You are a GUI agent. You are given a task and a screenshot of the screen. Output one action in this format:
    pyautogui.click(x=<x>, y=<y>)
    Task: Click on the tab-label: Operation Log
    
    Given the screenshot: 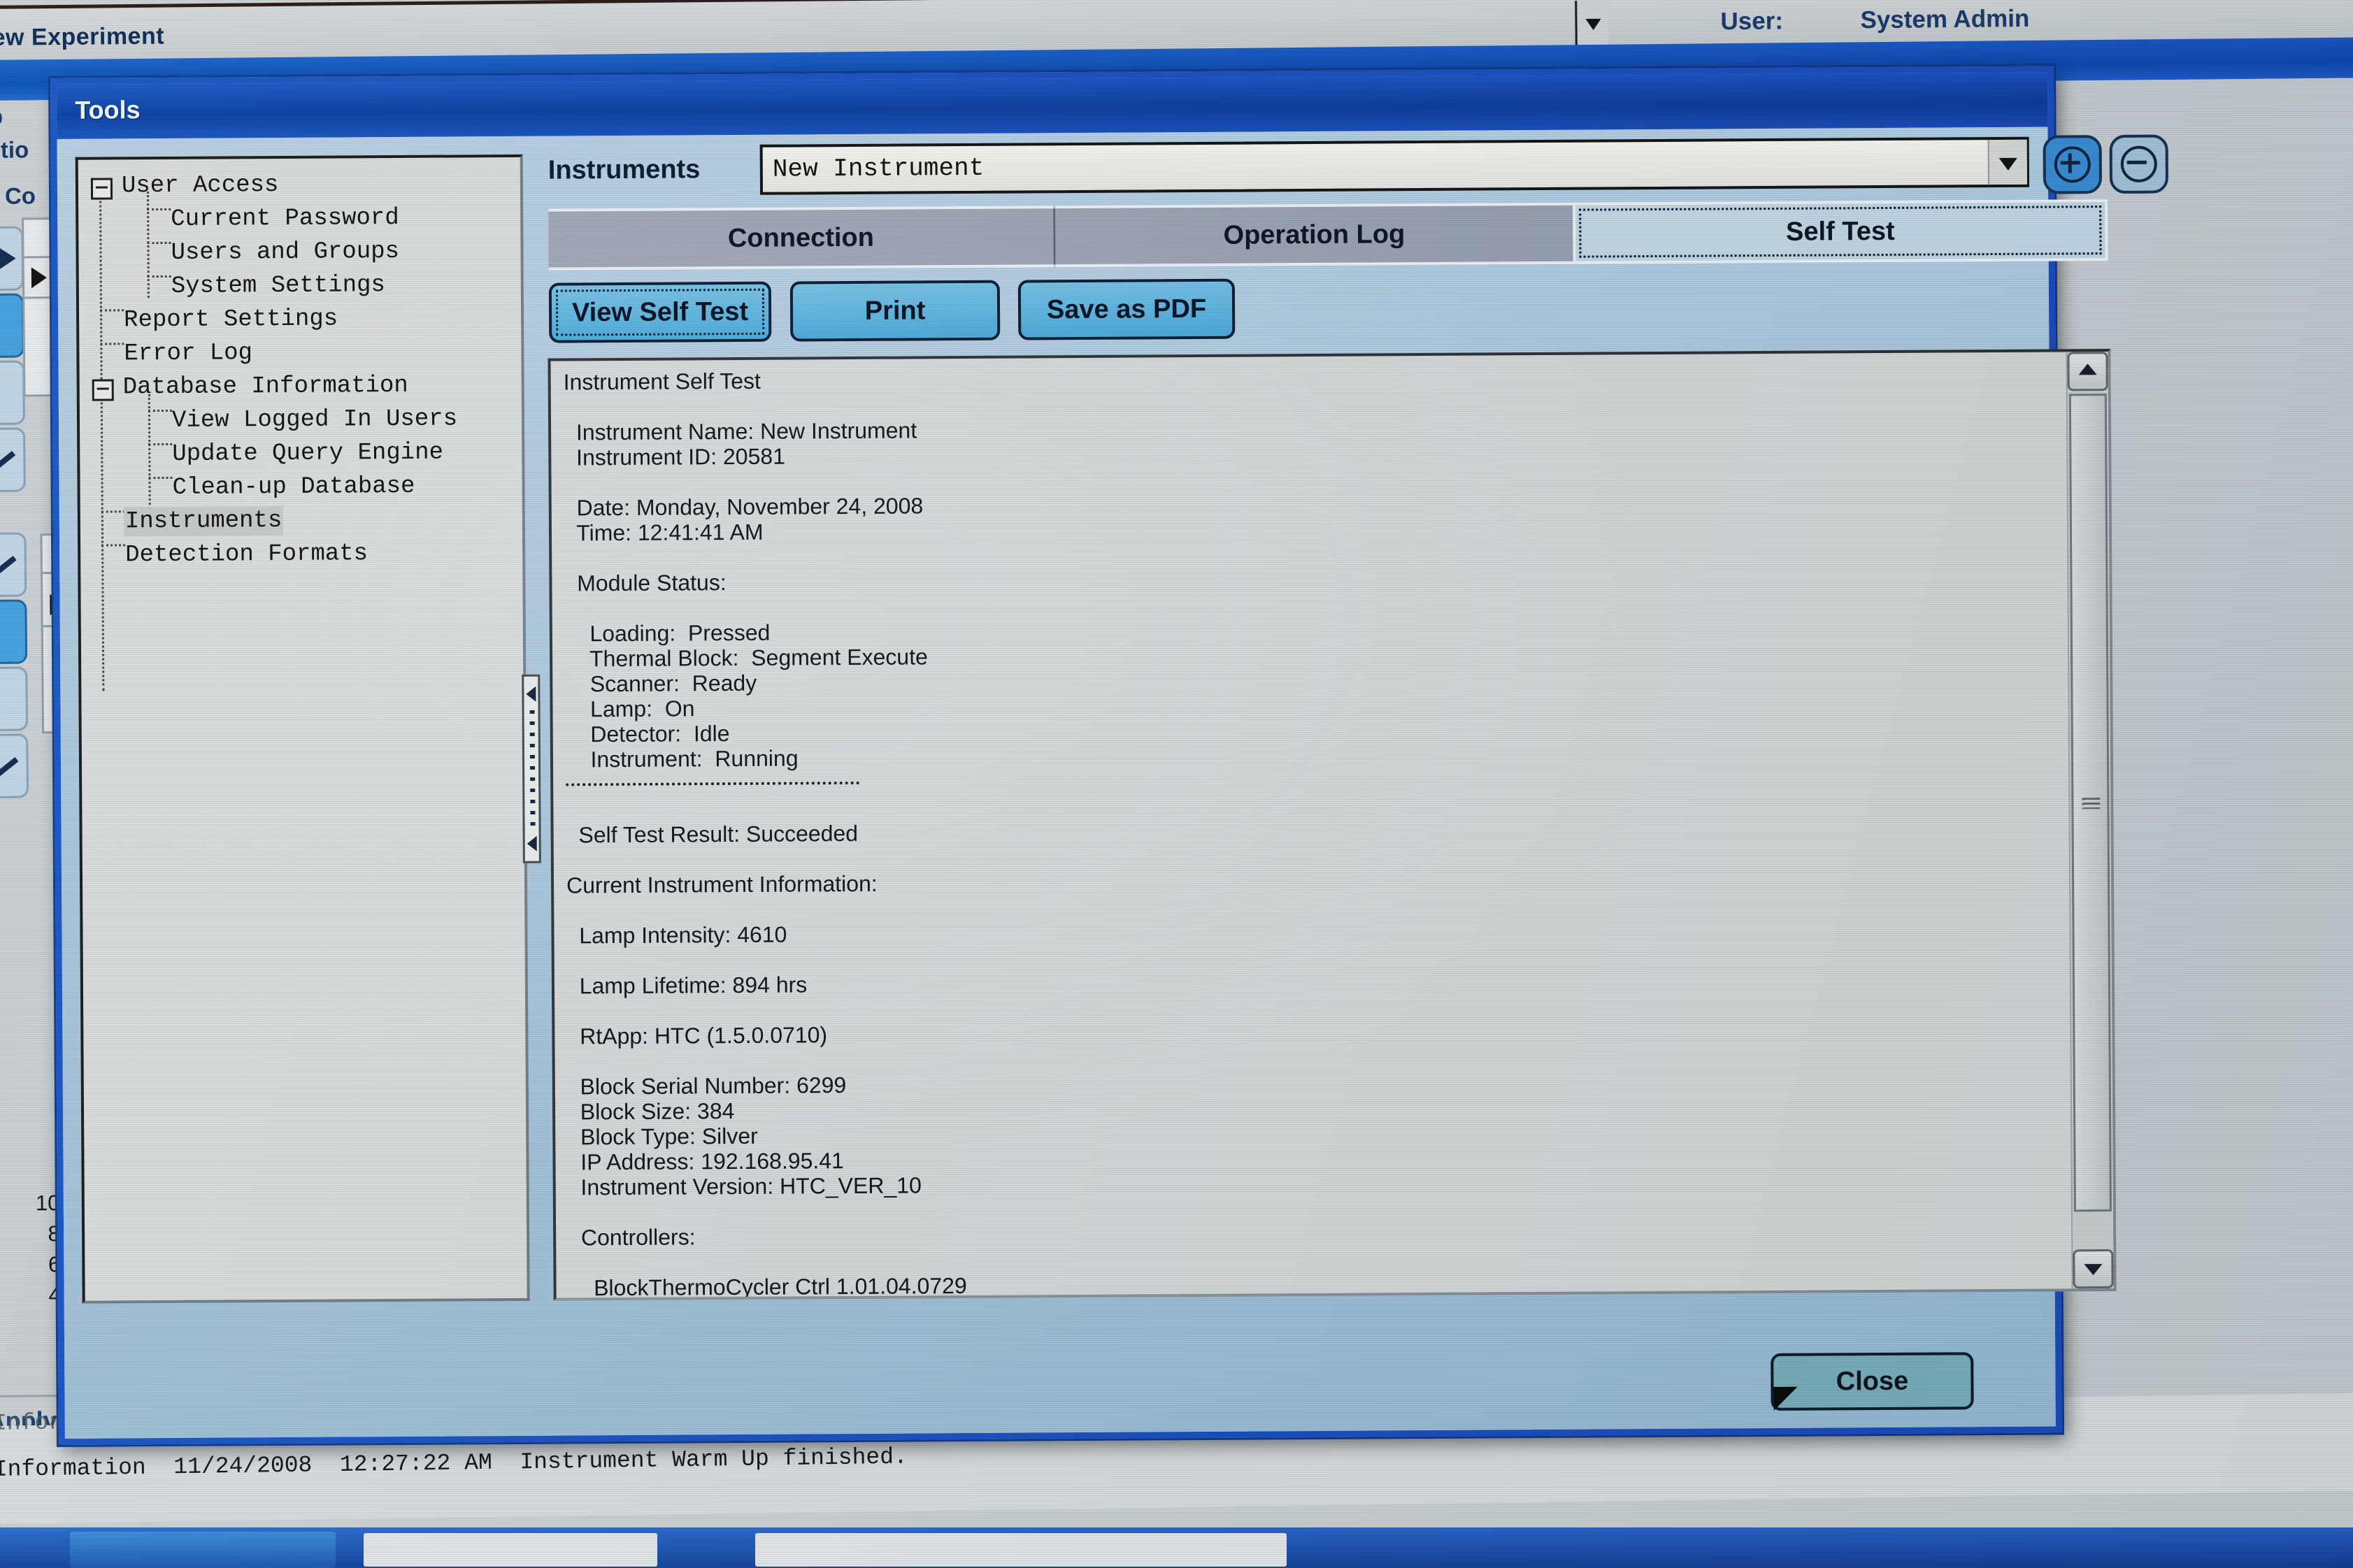 What is the action you would take?
    pyautogui.click(x=1314, y=234)
    